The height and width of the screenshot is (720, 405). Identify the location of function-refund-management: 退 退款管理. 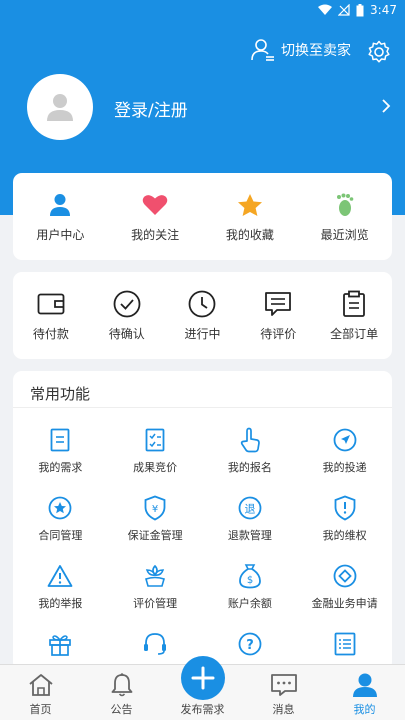
(250, 519).